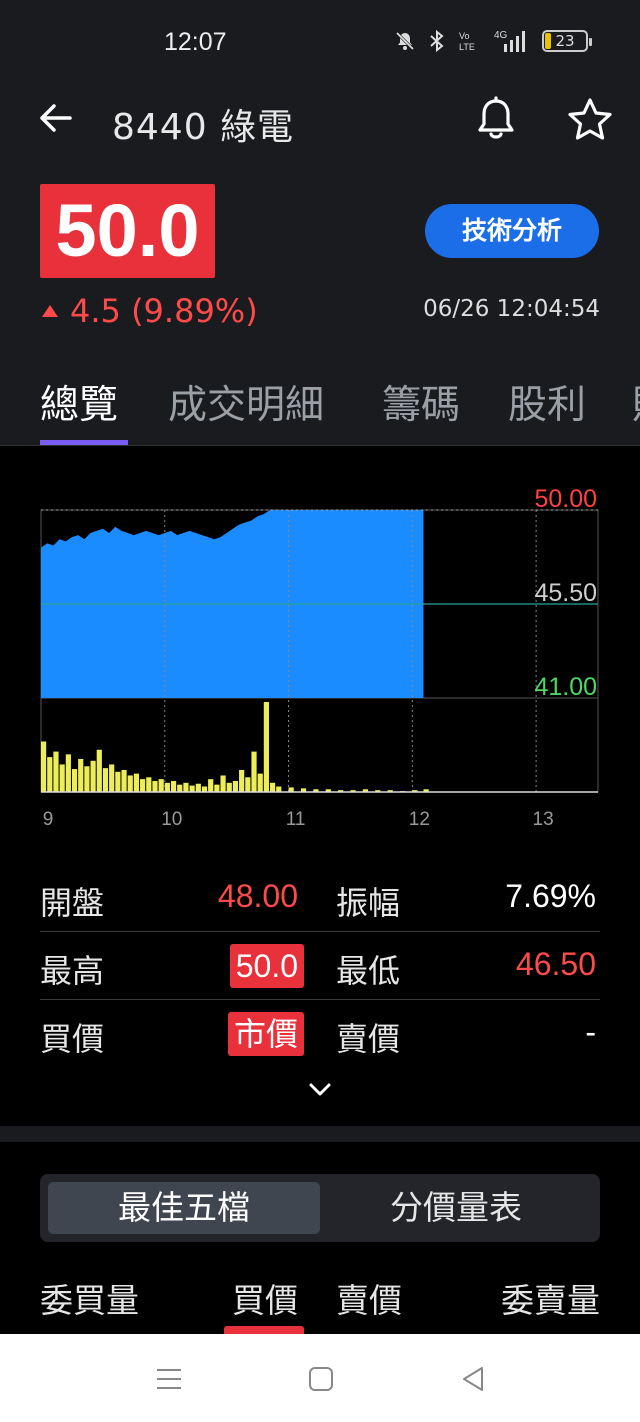 The width and height of the screenshot is (640, 1422). I want to click on quote-timestamp: 06/26 12:04:54, so click(511, 309).